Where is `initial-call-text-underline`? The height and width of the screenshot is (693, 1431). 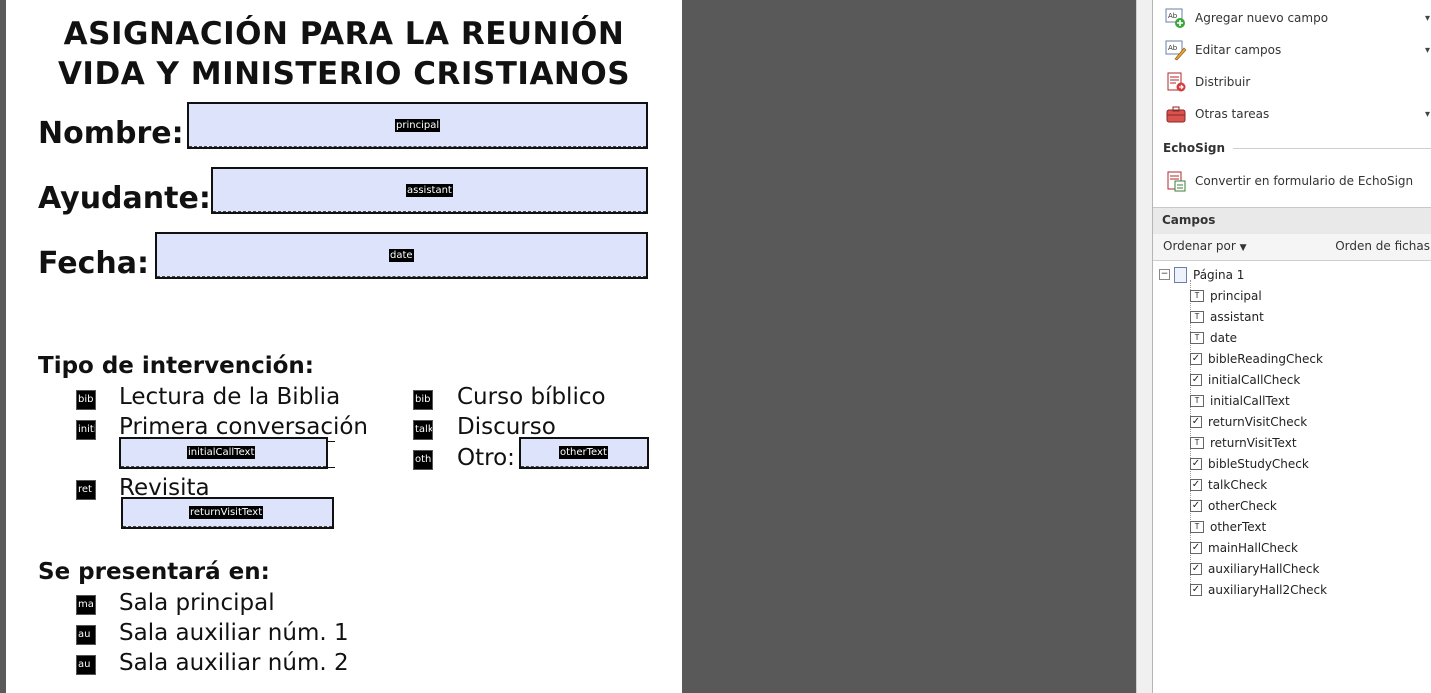 initial-call-text-underline is located at coordinates (227, 467).